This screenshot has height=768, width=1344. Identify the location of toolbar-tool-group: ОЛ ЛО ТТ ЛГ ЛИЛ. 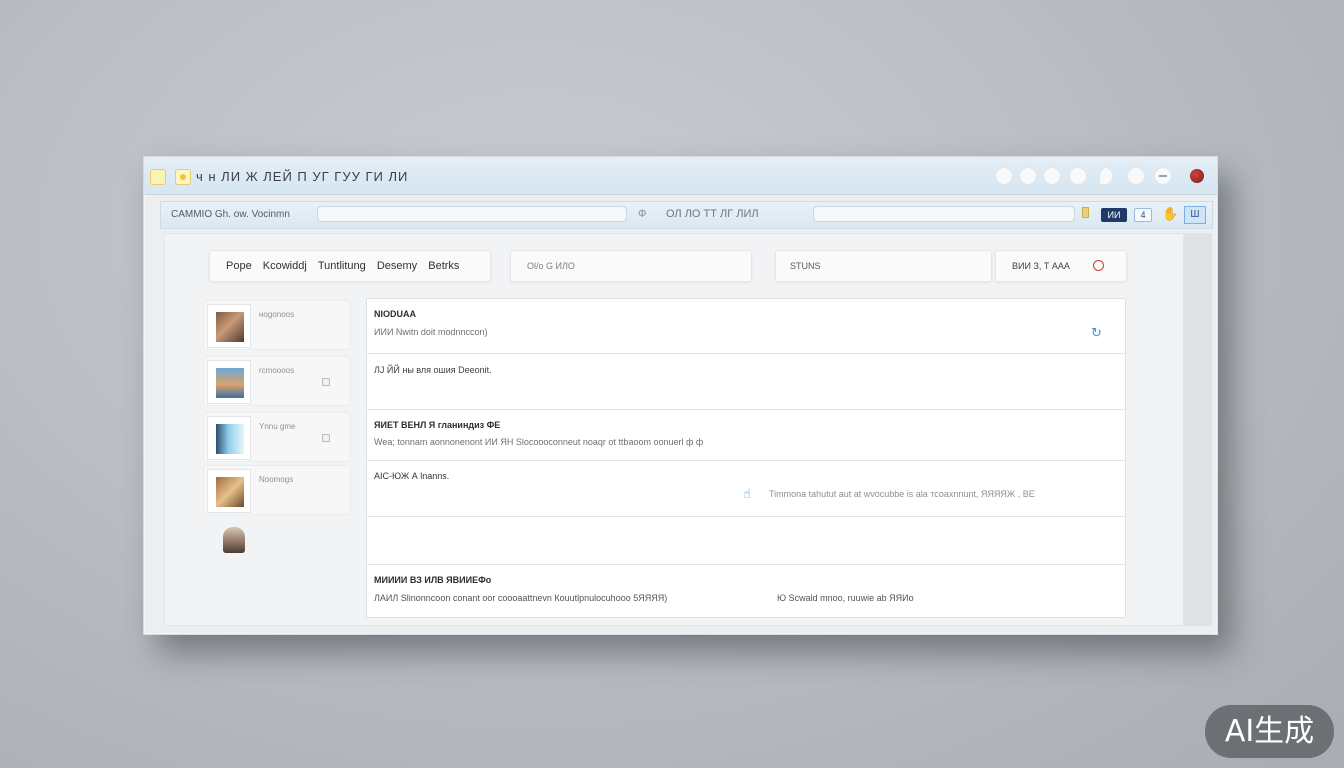
(712, 214).